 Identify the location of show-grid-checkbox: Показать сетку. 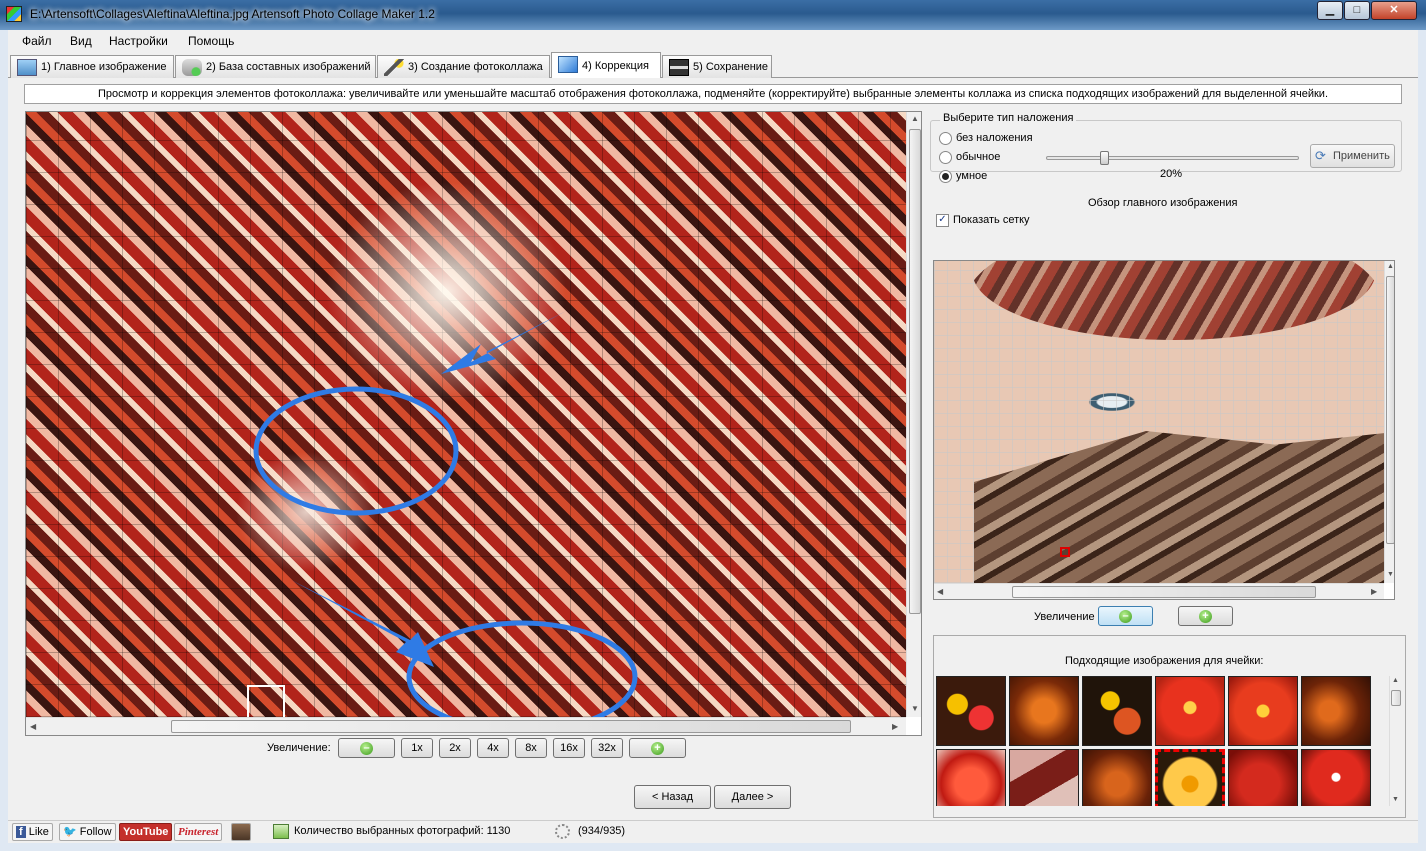
(983, 220).